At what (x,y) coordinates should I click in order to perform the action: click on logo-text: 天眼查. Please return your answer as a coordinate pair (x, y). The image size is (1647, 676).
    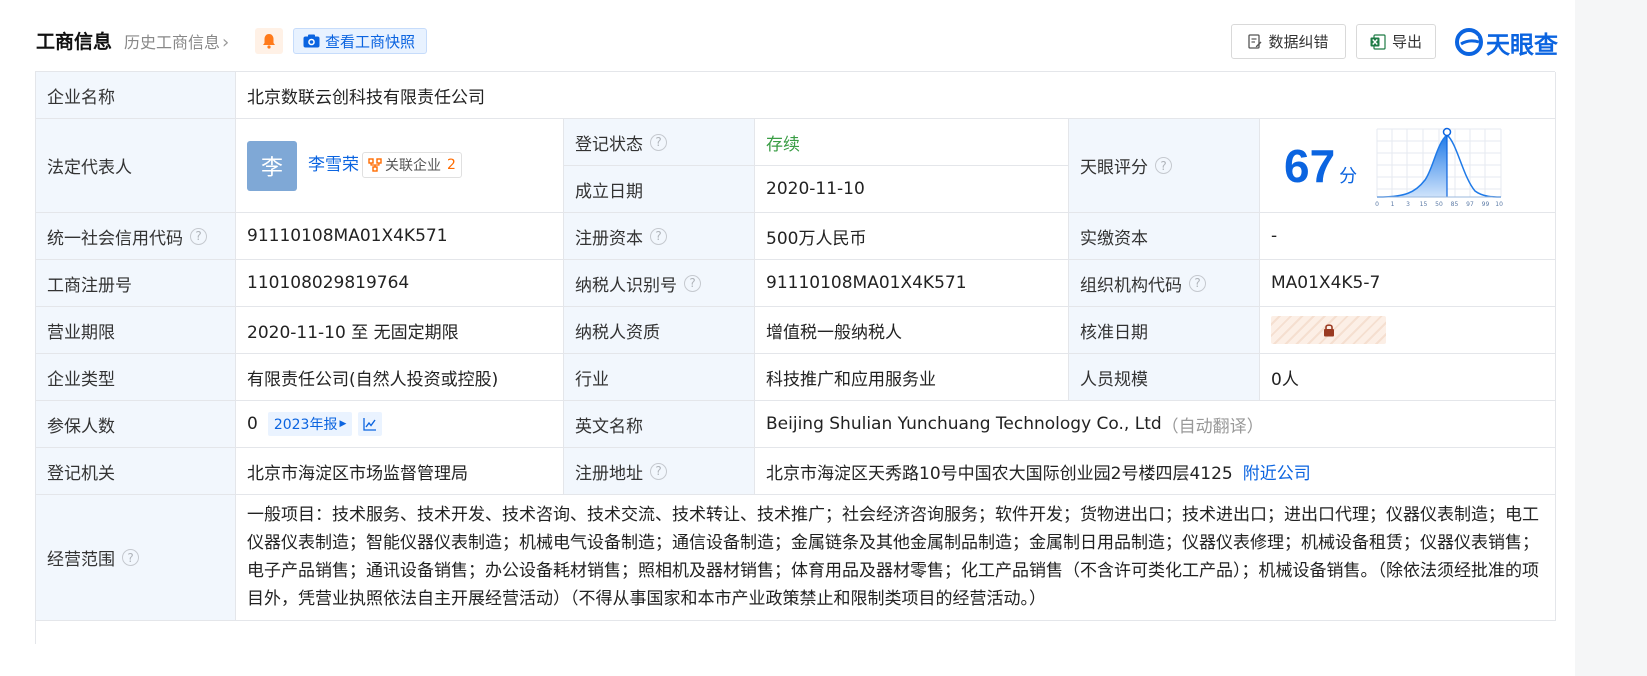
    Looking at the image, I should click on (1522, 44).